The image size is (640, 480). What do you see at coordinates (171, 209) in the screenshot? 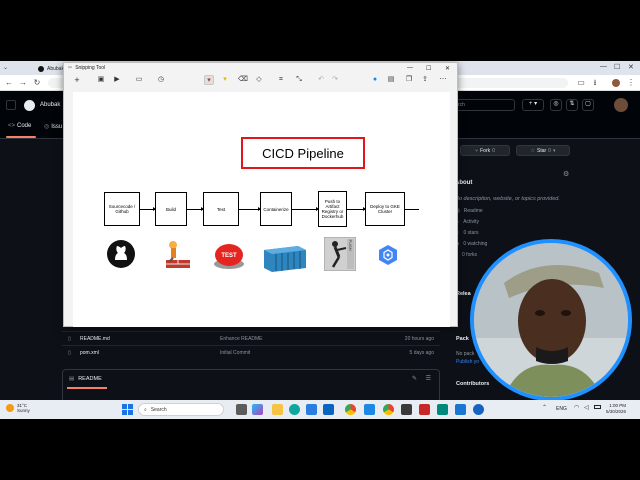
I see `stage-build: Build` at bounding box center [171, 209].